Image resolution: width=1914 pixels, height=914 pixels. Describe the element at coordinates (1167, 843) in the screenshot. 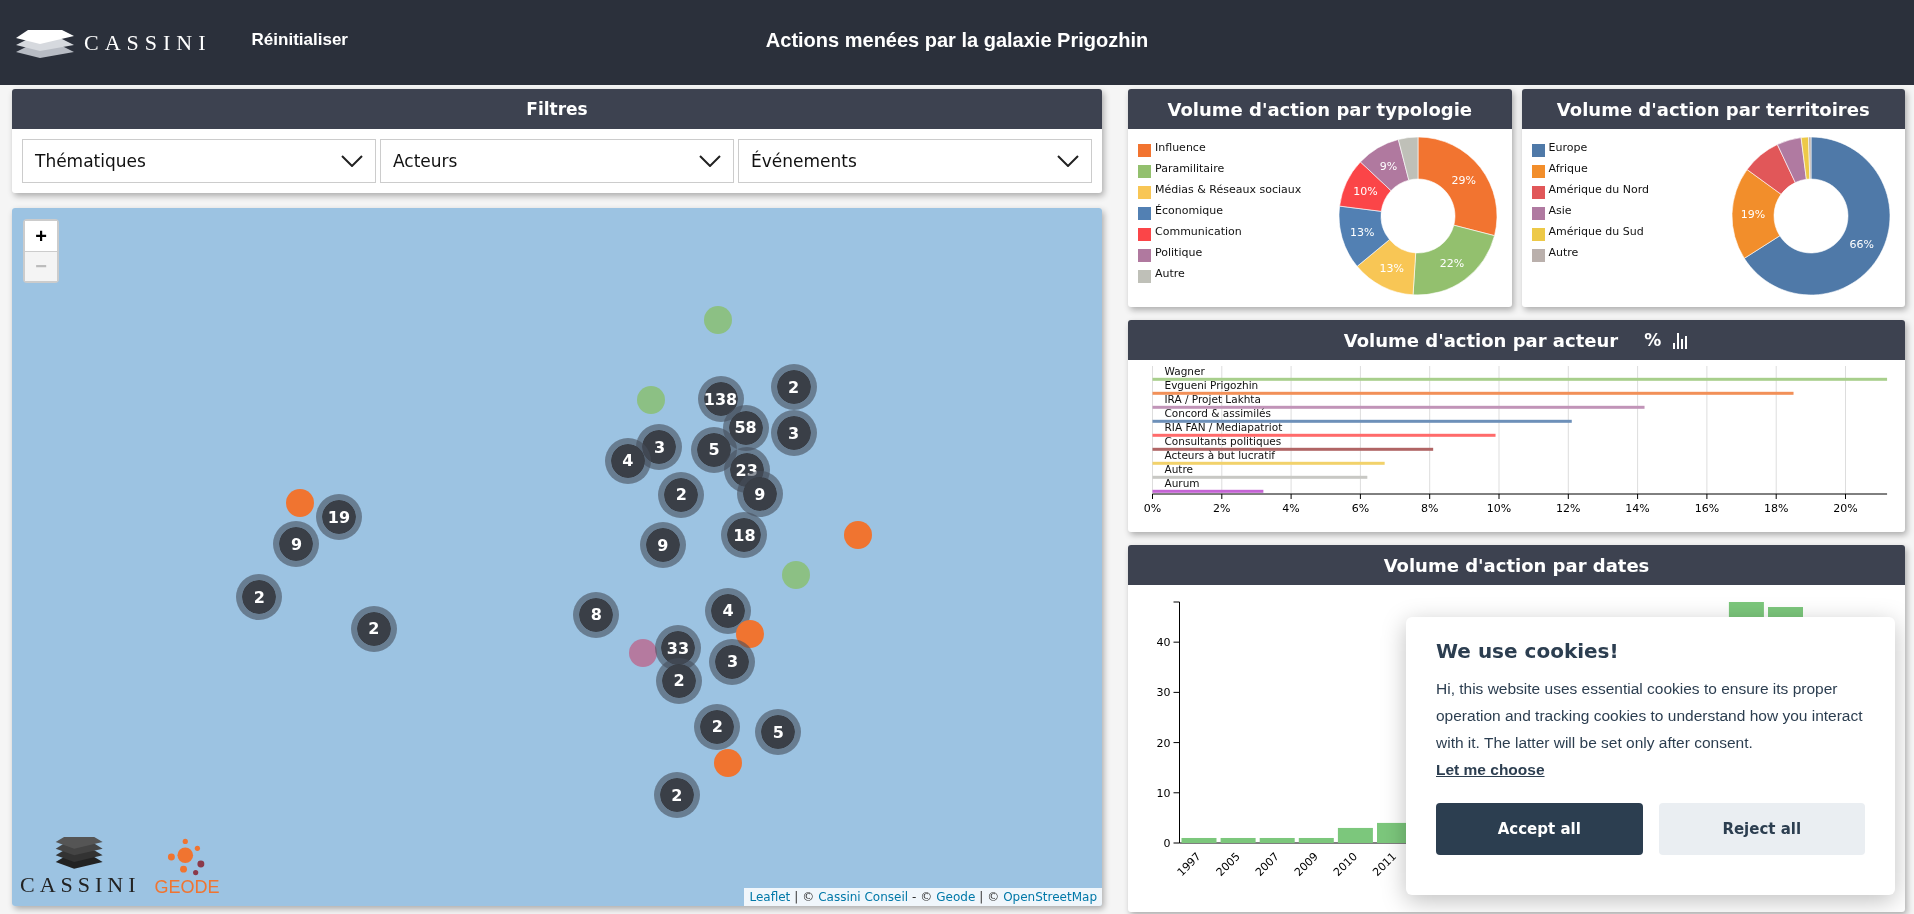

I see `axis-tick-label: 0` at that location.